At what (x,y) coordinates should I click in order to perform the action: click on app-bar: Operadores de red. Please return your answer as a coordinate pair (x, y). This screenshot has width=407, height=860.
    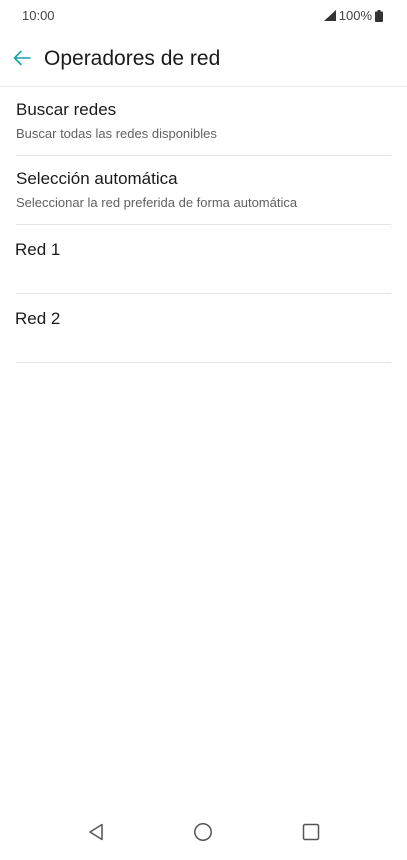
    Looking at the image, I should click on (203, 60).